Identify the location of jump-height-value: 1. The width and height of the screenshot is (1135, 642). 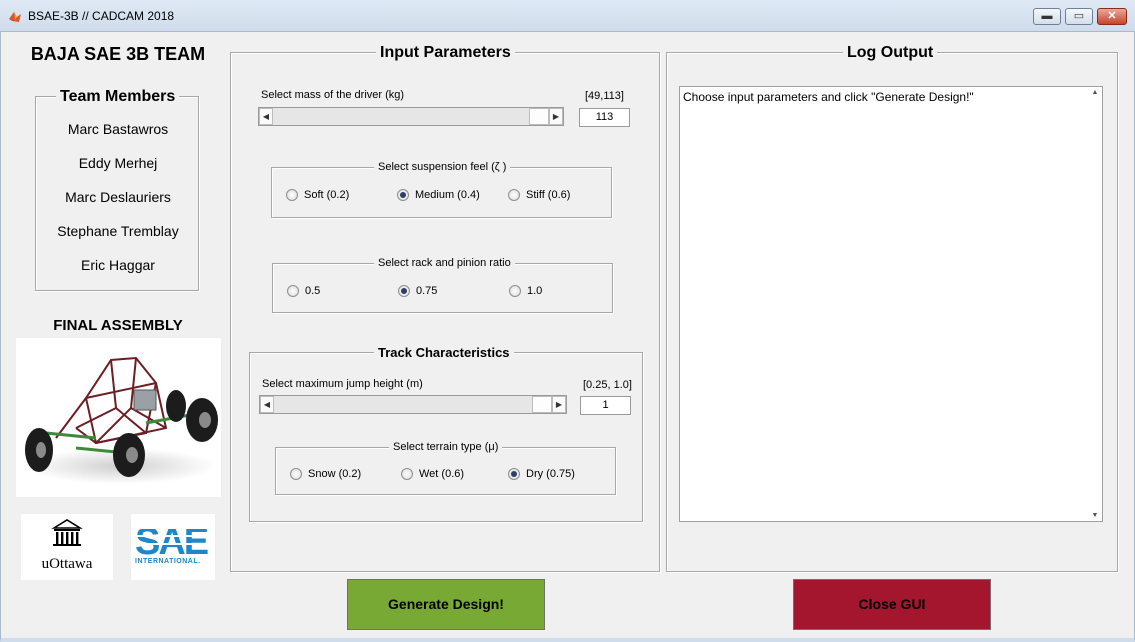
(605, 405).